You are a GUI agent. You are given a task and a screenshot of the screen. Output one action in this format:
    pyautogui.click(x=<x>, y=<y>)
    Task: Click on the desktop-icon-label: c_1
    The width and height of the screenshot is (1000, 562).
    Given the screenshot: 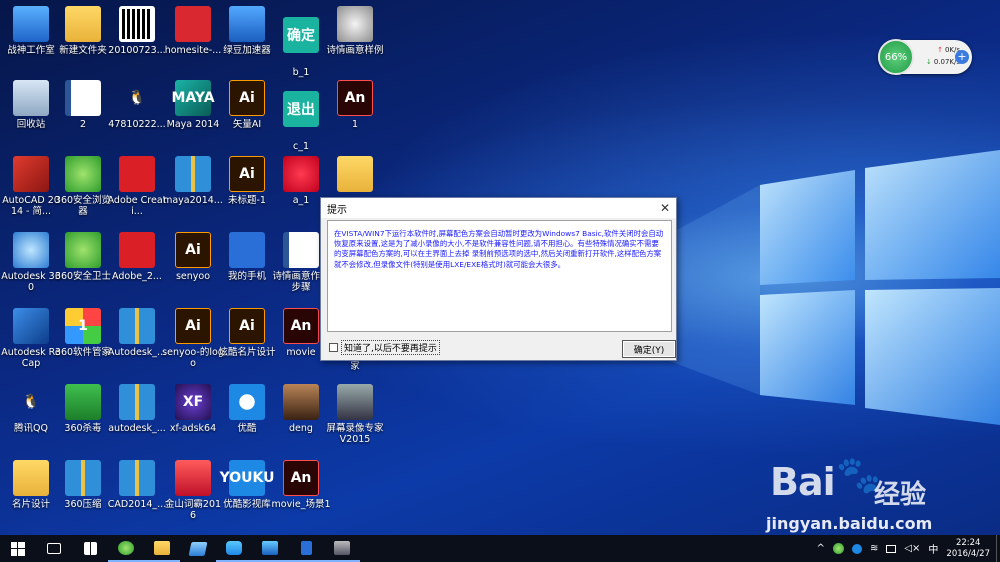 What is the action you would take?
    pyautogui.click(x=301, y=146)
    